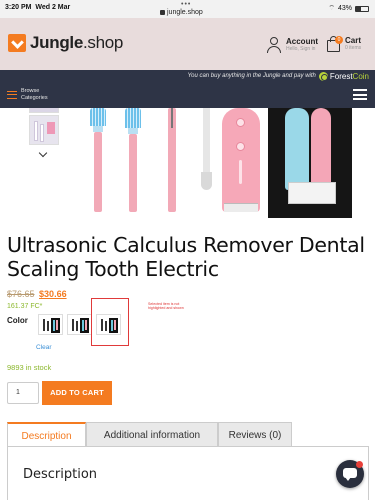 Image resolution: width=375 pixels, height=500 pixels. Describe the element at coordinates (360, 94) in the screenshot. I see `hamburger-icon` at that location.